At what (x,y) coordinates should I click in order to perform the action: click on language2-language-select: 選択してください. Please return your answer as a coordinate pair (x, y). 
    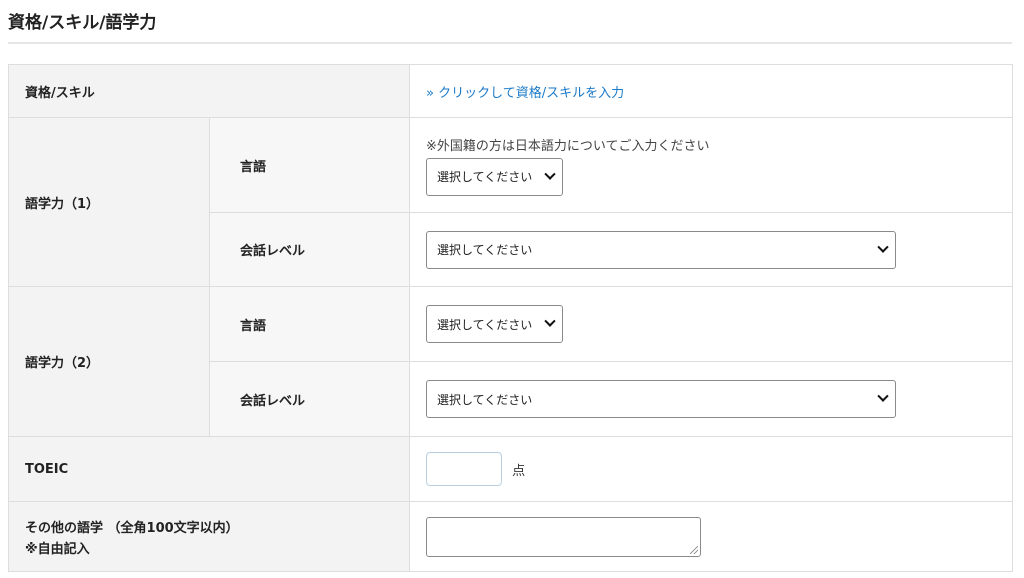
    Looking at the image, I should click on (494, 324).